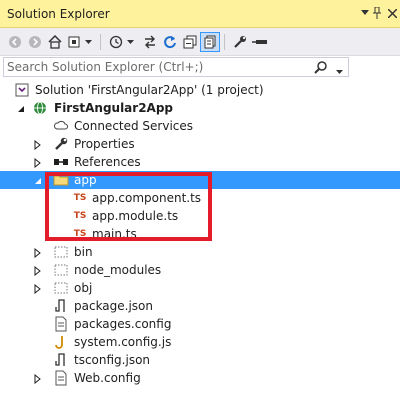  I want to click on title-bar: Solution Explorer, so click(200, 14).